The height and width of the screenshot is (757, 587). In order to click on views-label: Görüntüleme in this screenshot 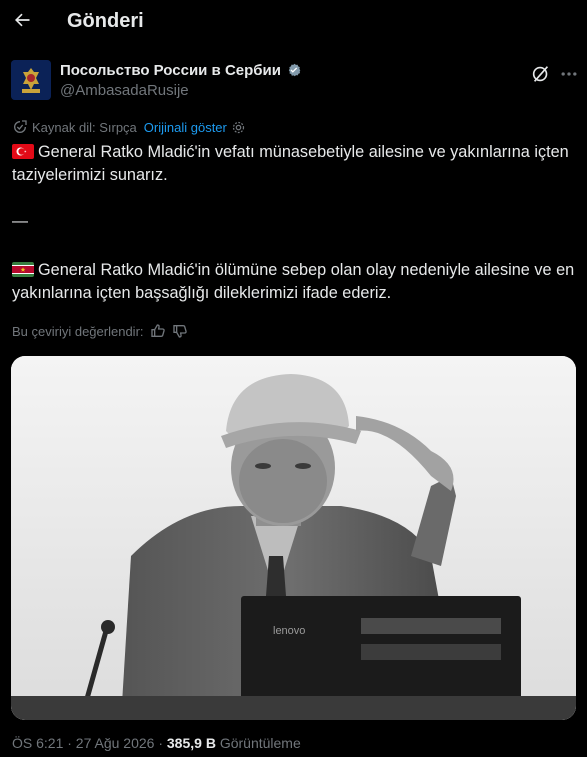, I will do `click(258, 743)`.